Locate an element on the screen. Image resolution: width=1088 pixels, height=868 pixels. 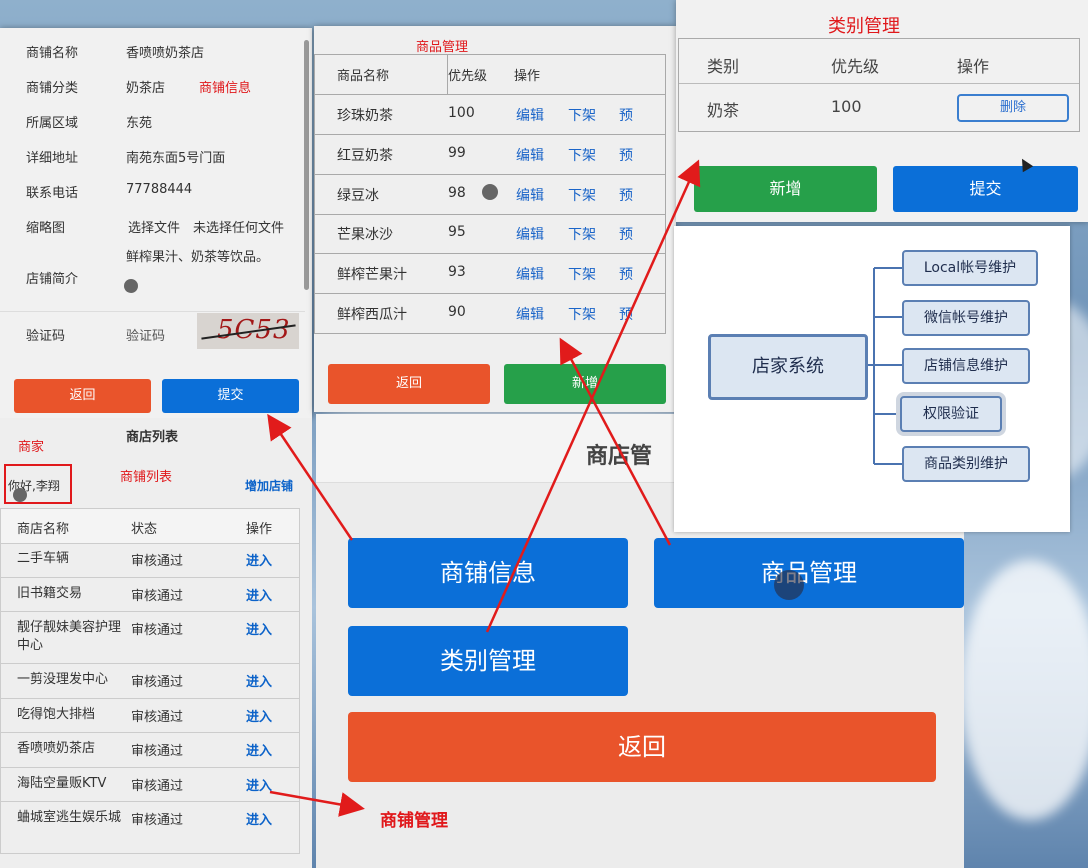
product-mgmt-button: 商品管理 is located at coordinates (809, 573).